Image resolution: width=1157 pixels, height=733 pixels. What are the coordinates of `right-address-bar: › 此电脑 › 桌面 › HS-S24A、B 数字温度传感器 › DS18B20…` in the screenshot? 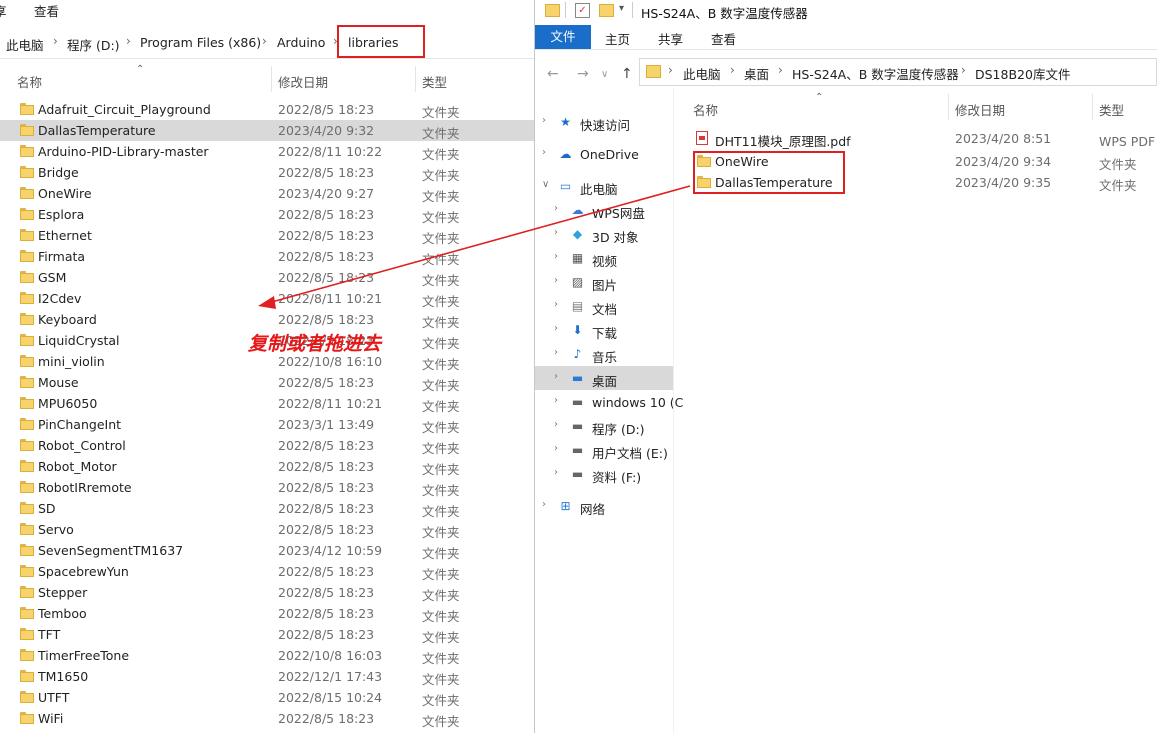 It's located at (898, 72).